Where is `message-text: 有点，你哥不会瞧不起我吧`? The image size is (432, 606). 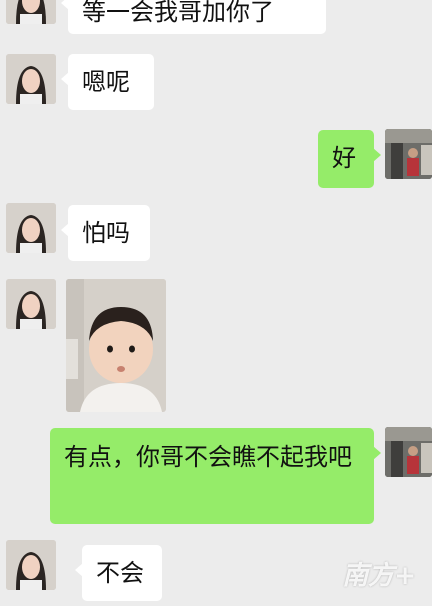 message-text: 有点，你哥不会瞧不起我吧 is located at coordinates (208, 457).